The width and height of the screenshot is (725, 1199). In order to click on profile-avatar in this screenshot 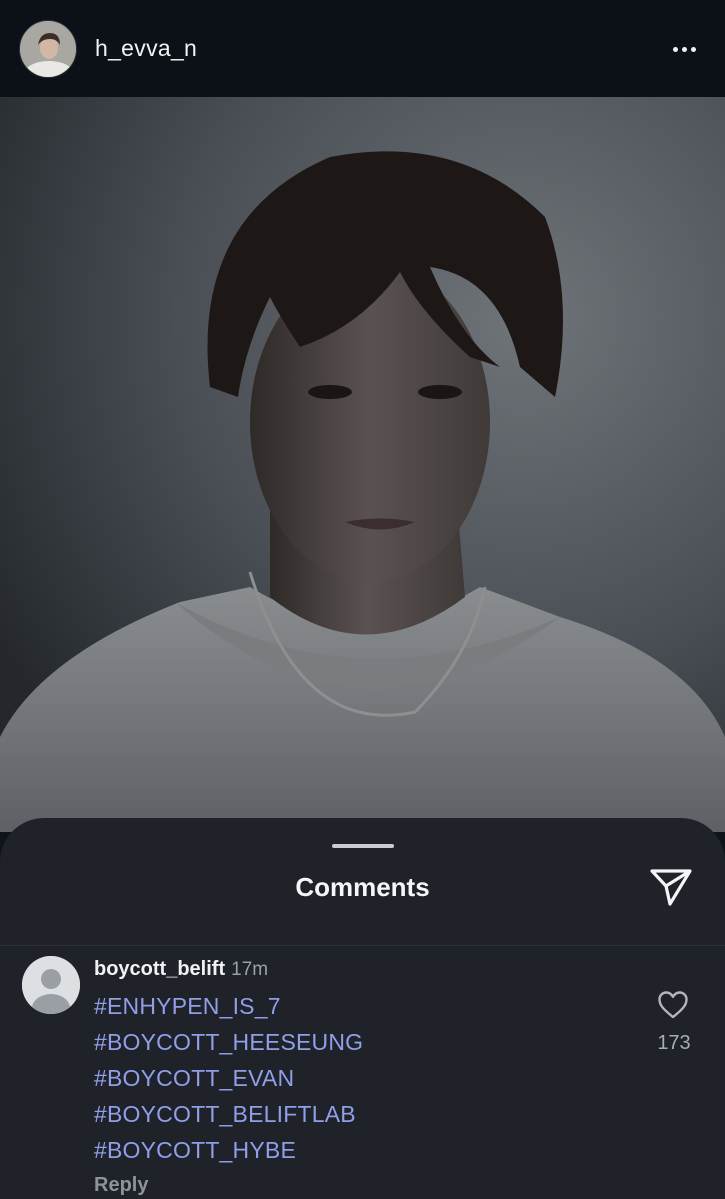, I will do `click(48, 49)`.